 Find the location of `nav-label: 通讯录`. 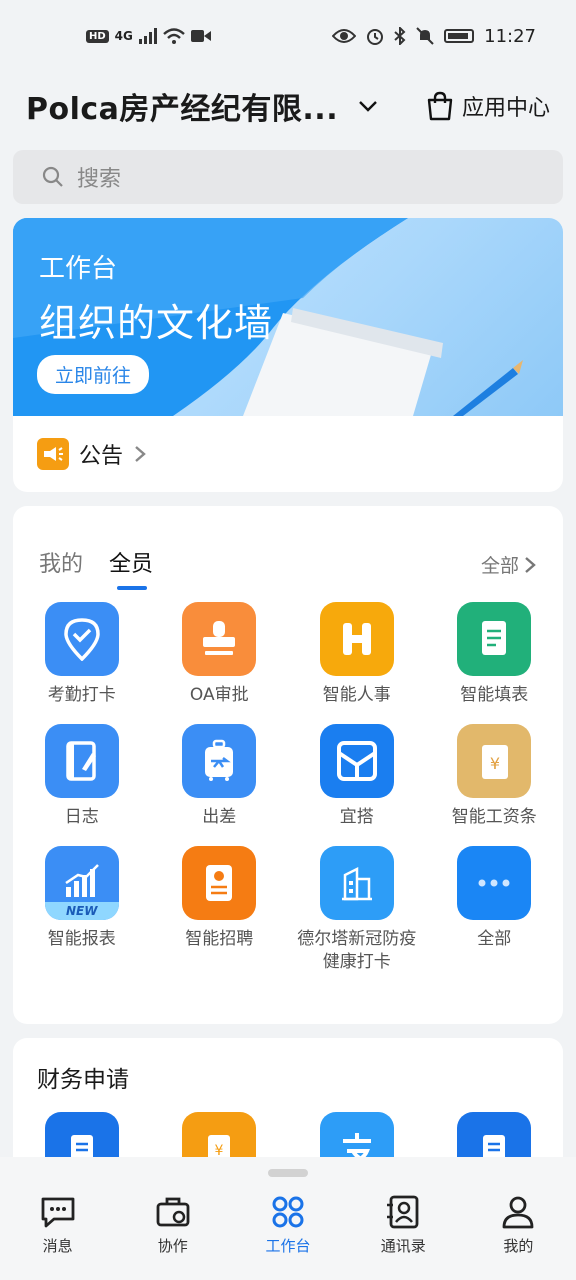

nav-label: 通讯录 is located at coordinates (403, 1246).